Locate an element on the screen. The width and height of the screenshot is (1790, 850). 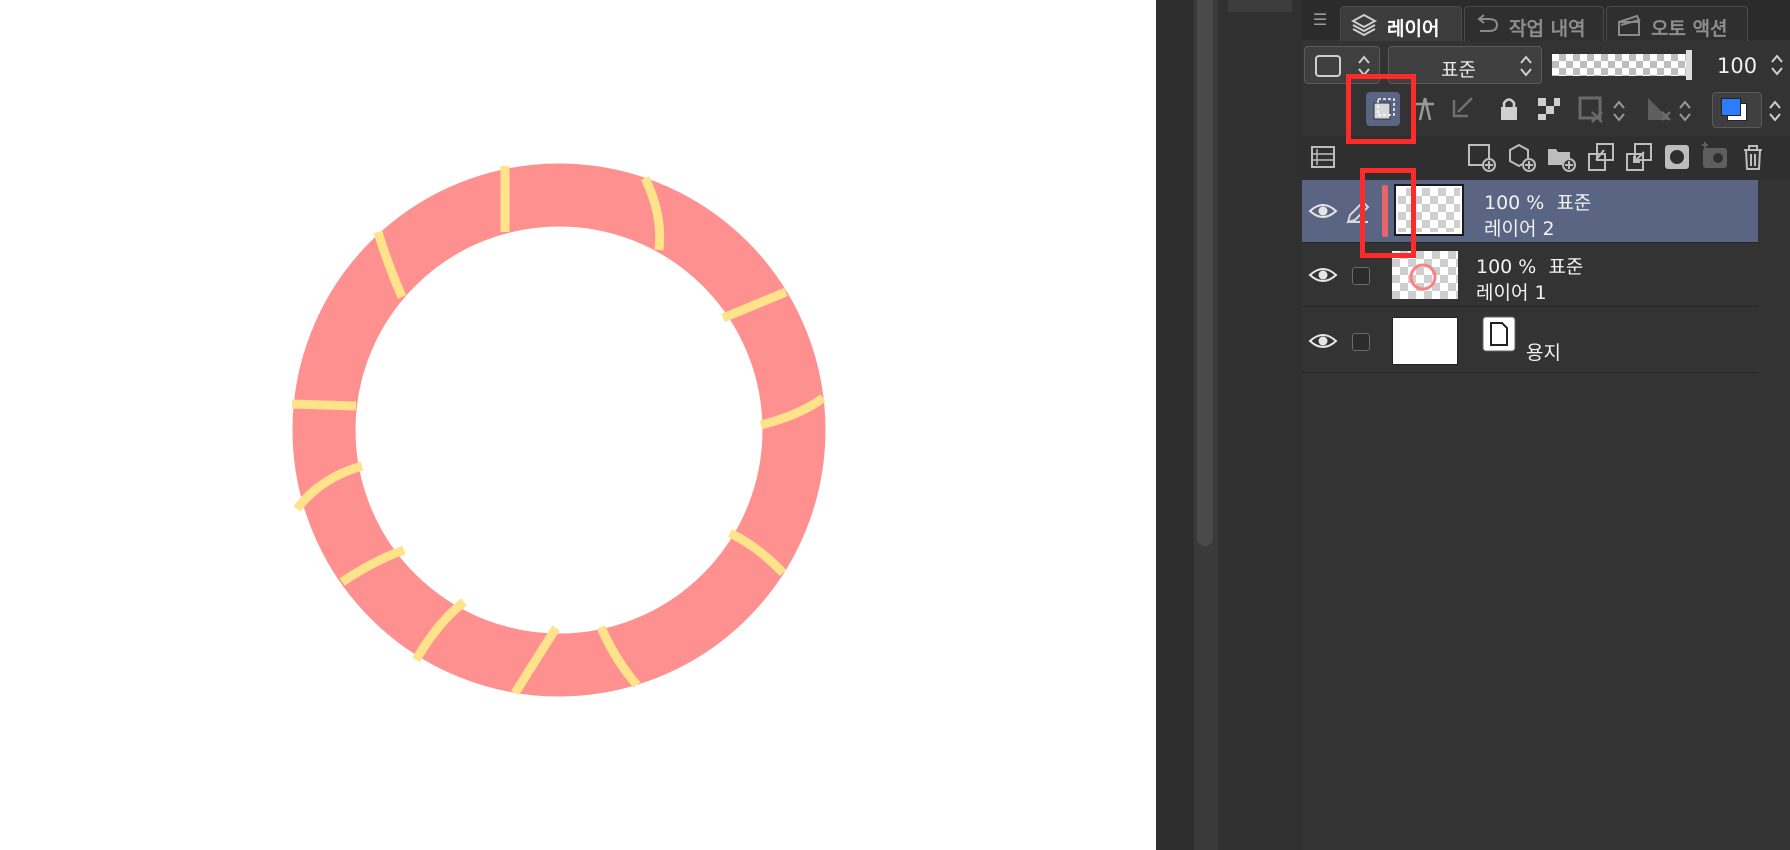
new-folder-icon is located at coordinates (1561, 157).